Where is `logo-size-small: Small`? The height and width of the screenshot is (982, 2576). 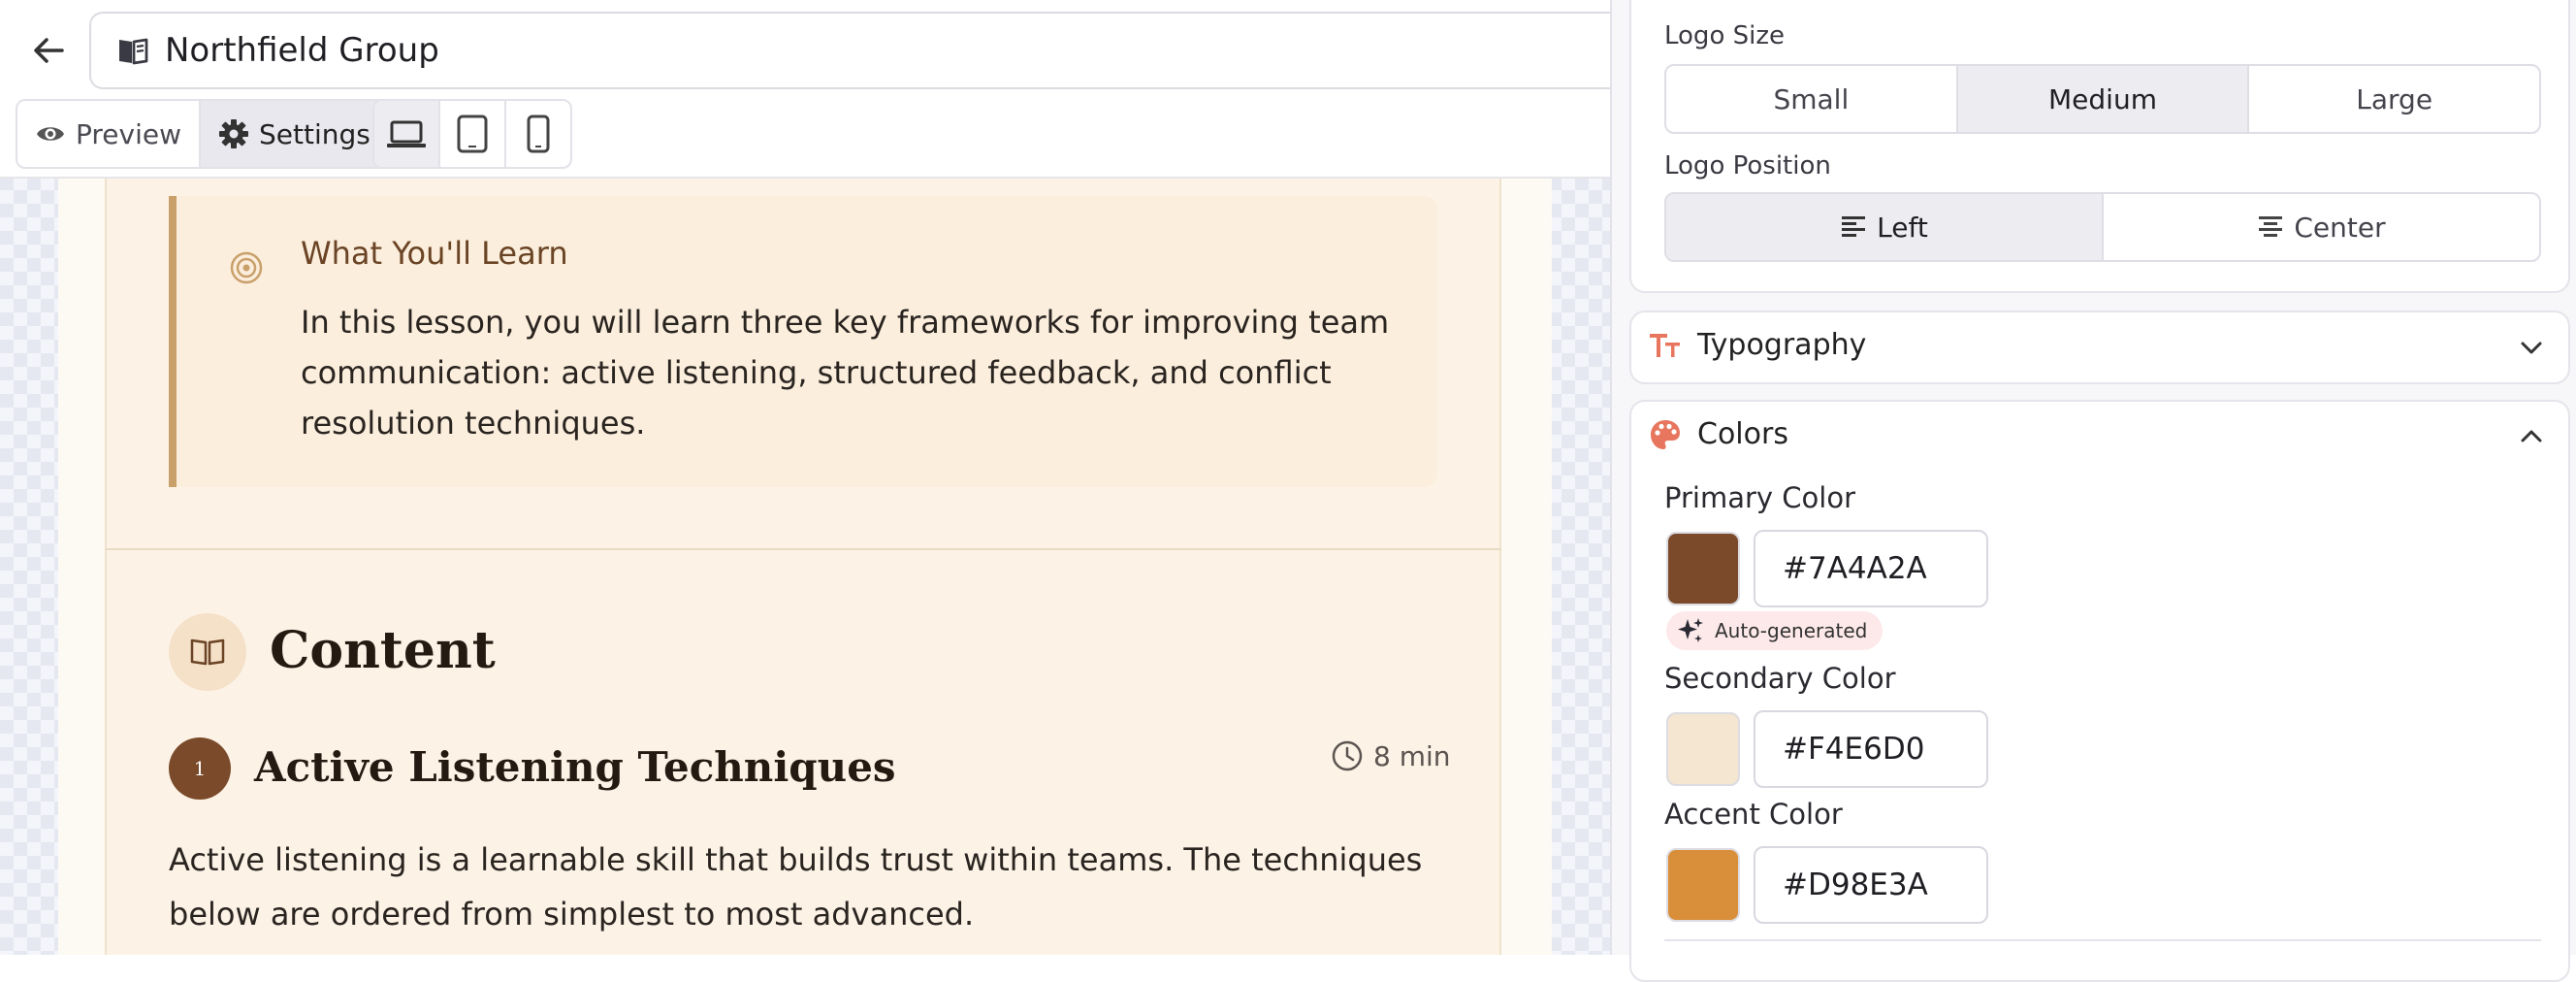 logo-size-small: Small is located at coordinates (1812, 99).